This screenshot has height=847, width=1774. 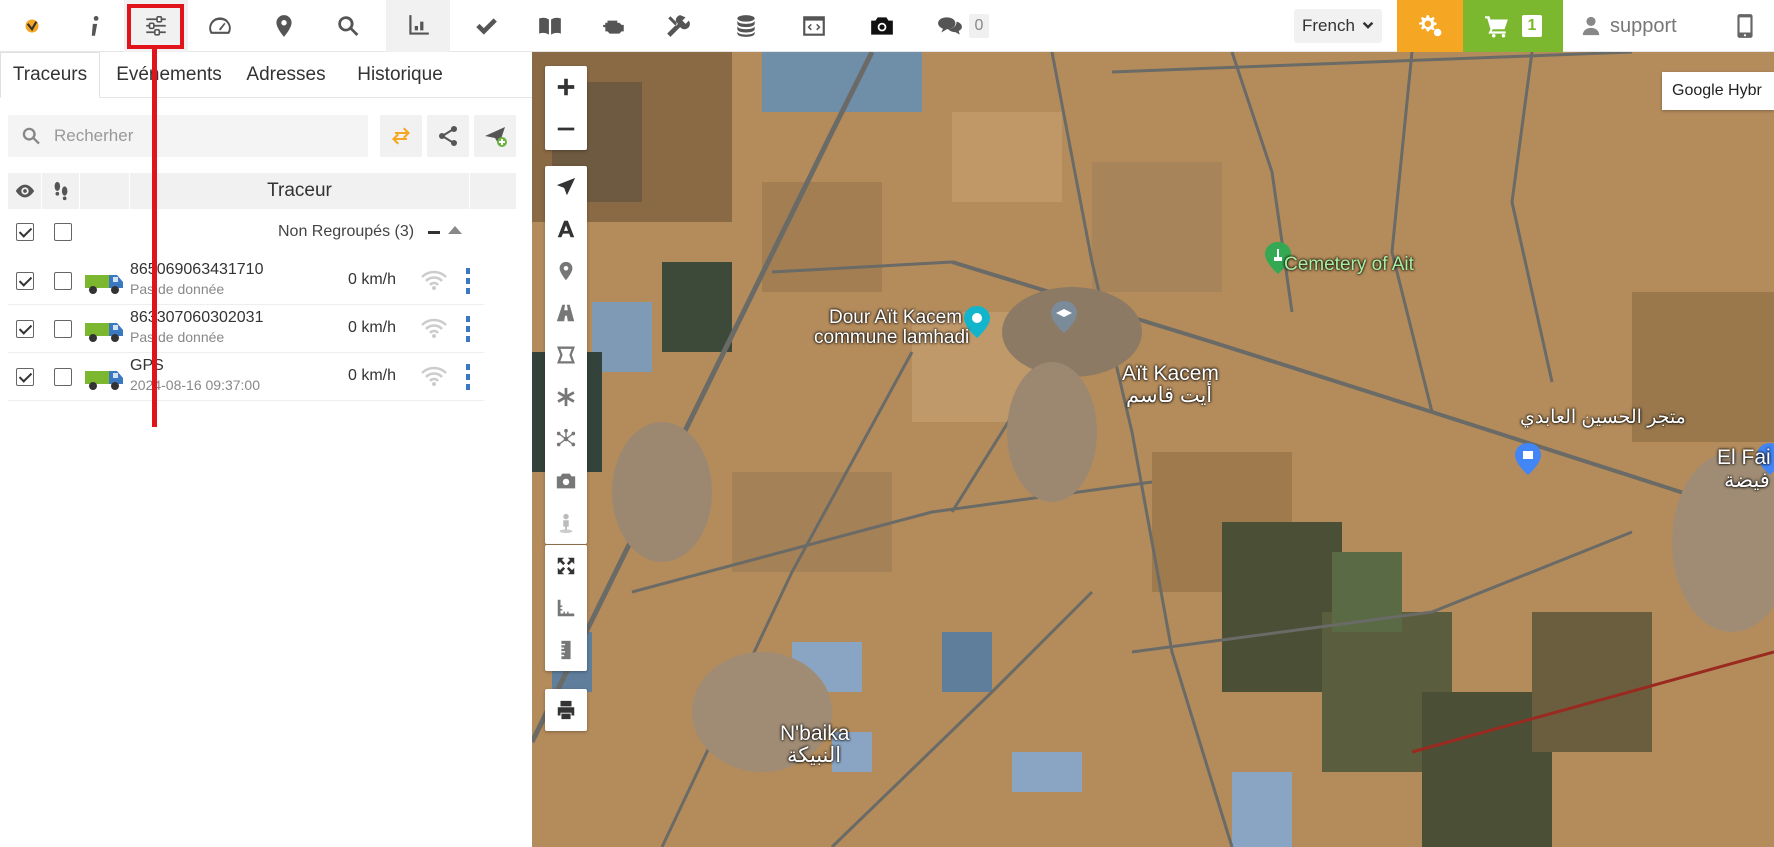 What do you see at coordinates (566, 439) in the screenshot?
I see `network-tool-icon` at bounding box center [566, 439].